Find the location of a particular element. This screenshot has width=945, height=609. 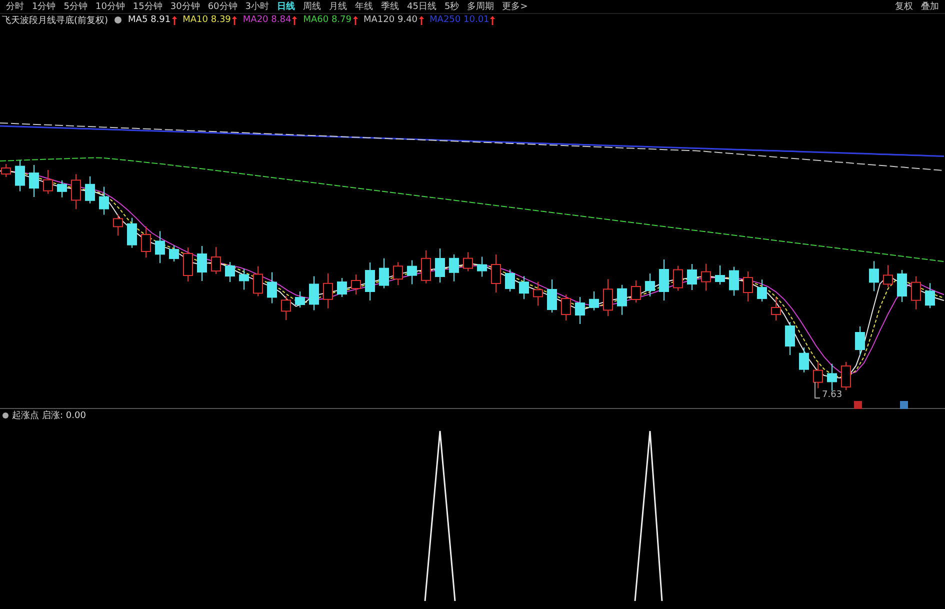

period-tab: 分时 is located at coordinates (15, 6).